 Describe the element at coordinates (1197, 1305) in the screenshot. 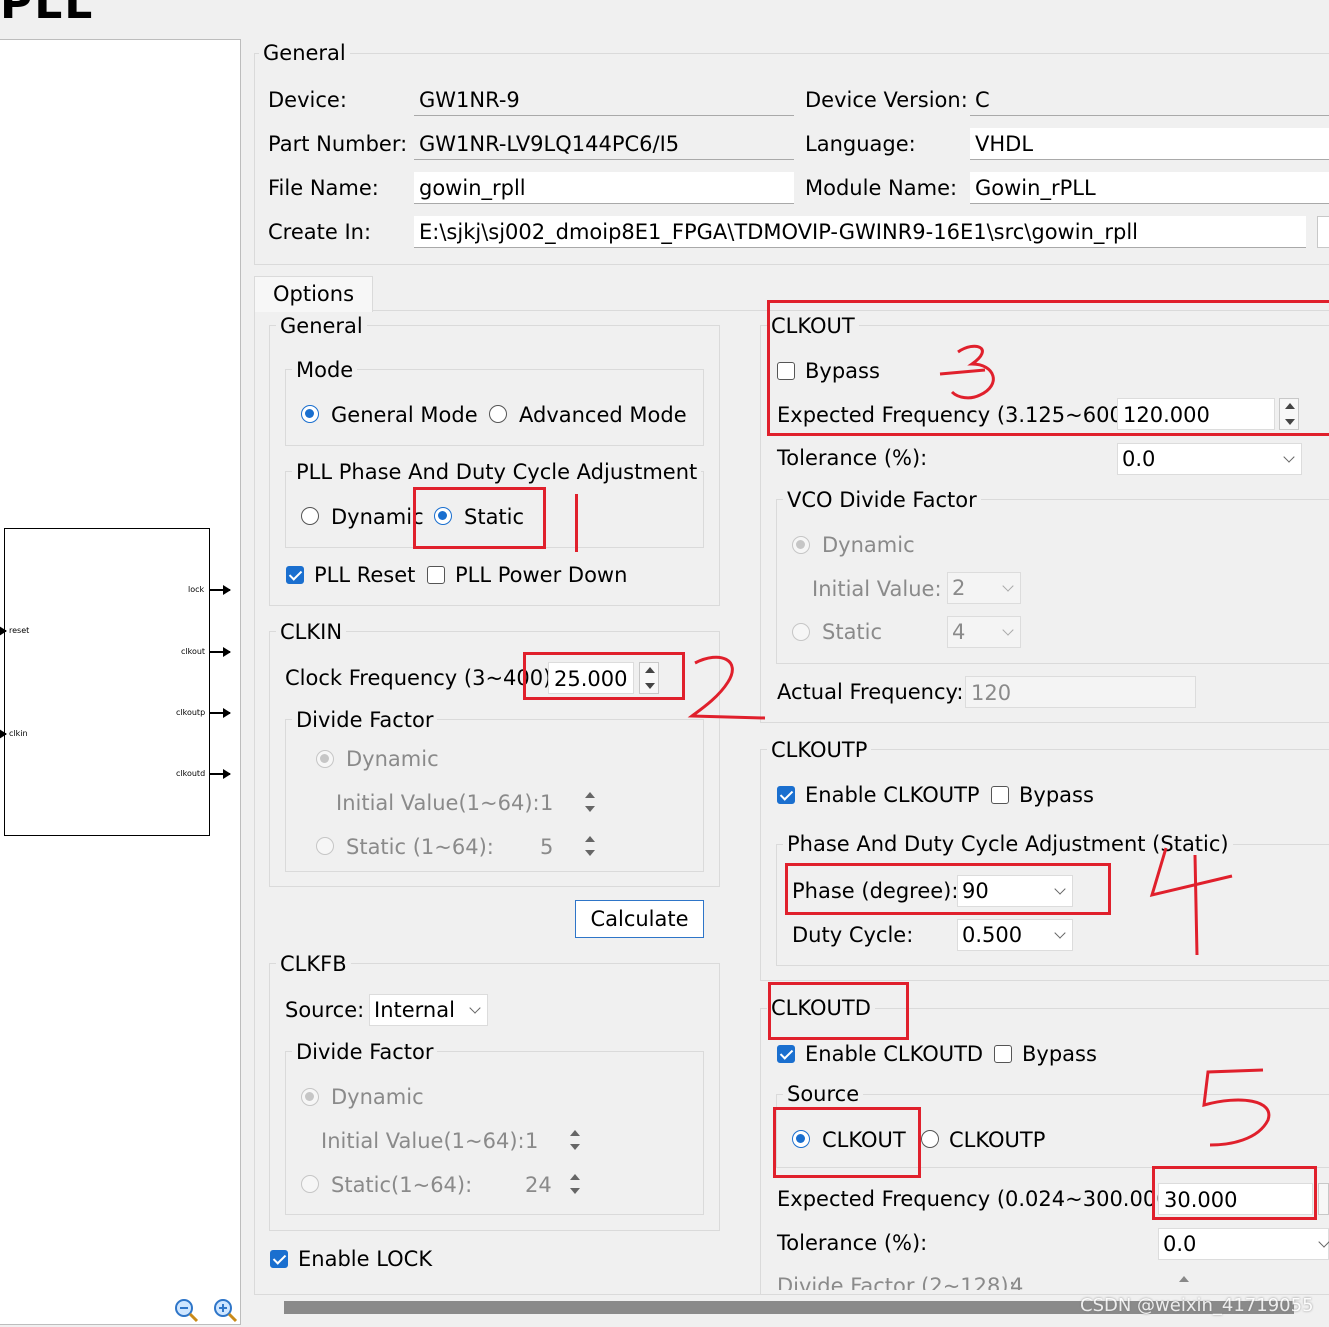

I see `watermark: CSDN @weixin_41719055` at that location.